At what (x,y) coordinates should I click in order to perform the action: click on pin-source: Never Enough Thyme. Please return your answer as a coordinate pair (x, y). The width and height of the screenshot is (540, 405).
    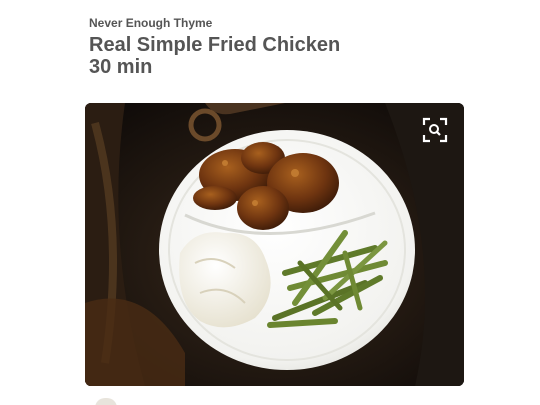
    Looking at the image, I should click on (150, 23).